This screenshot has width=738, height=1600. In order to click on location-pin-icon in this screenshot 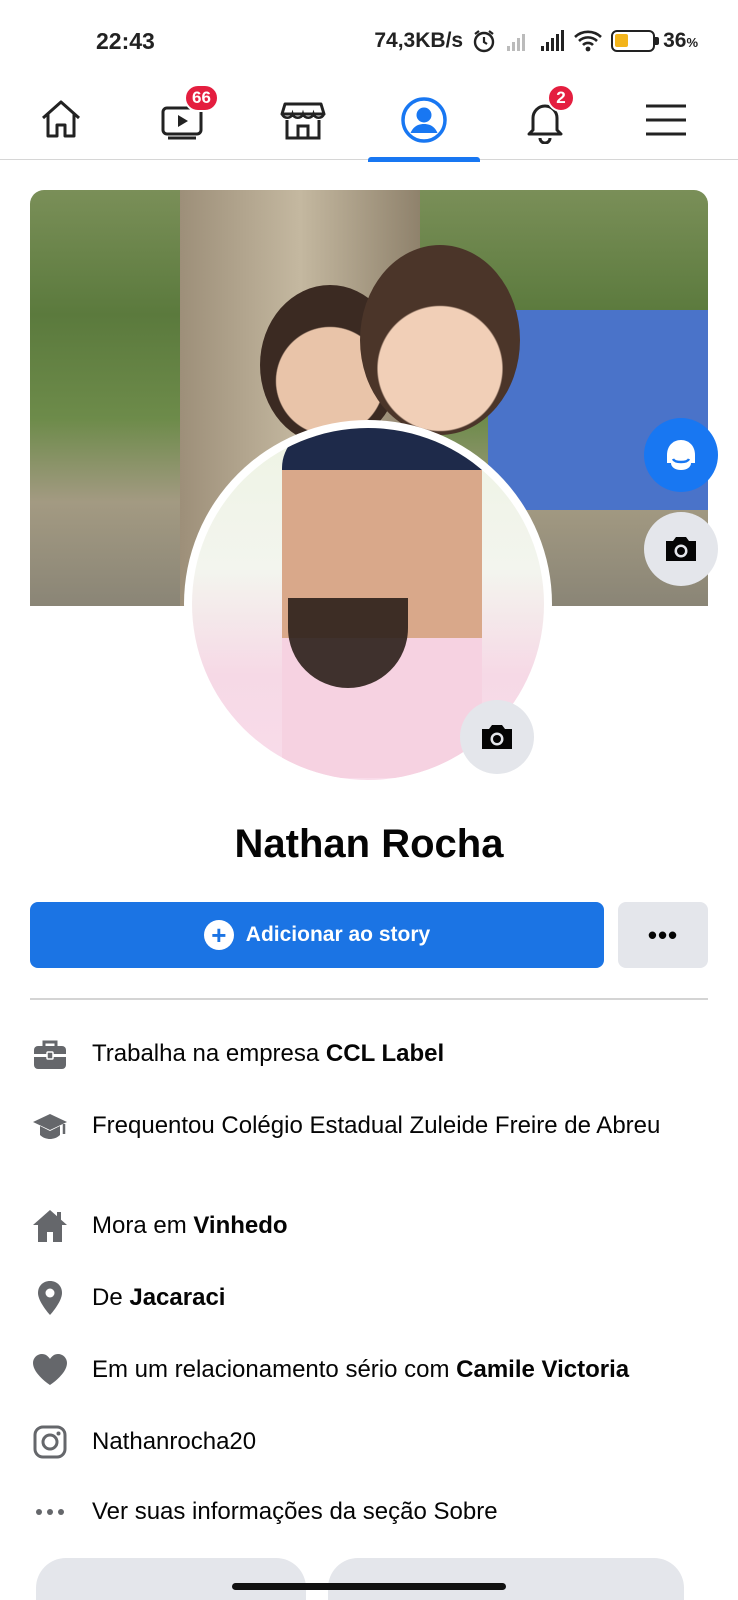, I will do `click(50, 1298)`.